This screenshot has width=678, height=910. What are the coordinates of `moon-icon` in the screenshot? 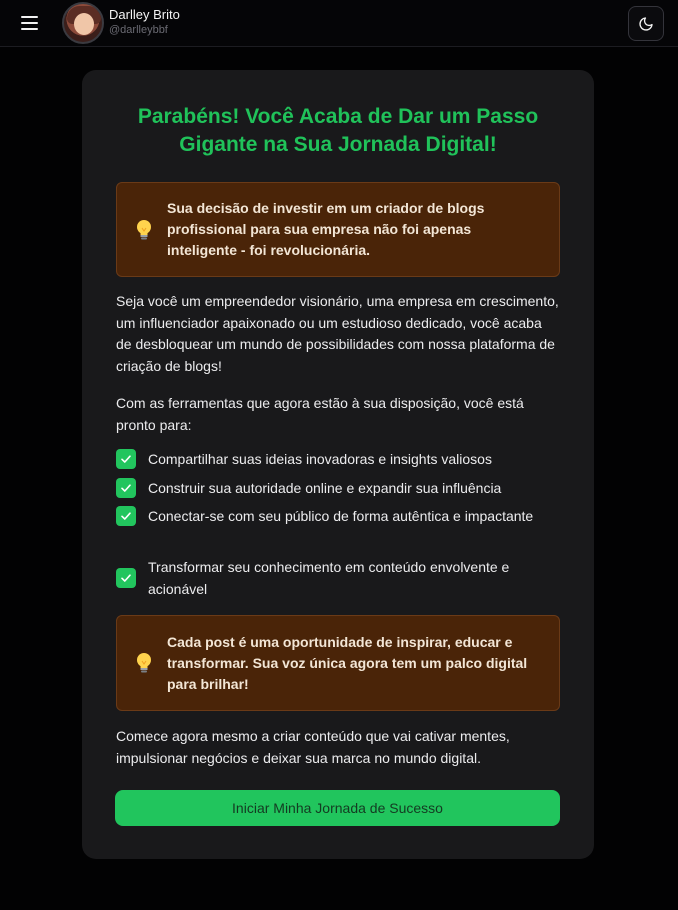 It's located at (646, 23).